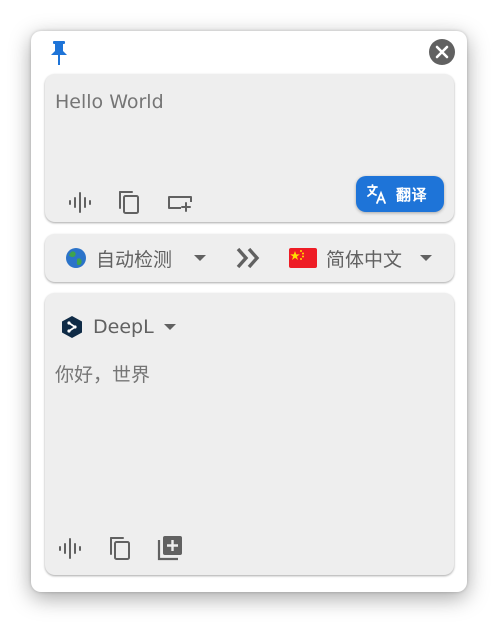 The width and height of the screenshot is (498, 623). Describe the element at coordinates (303, 258) in the screenshot. I see `china-flag-icon` at that location.